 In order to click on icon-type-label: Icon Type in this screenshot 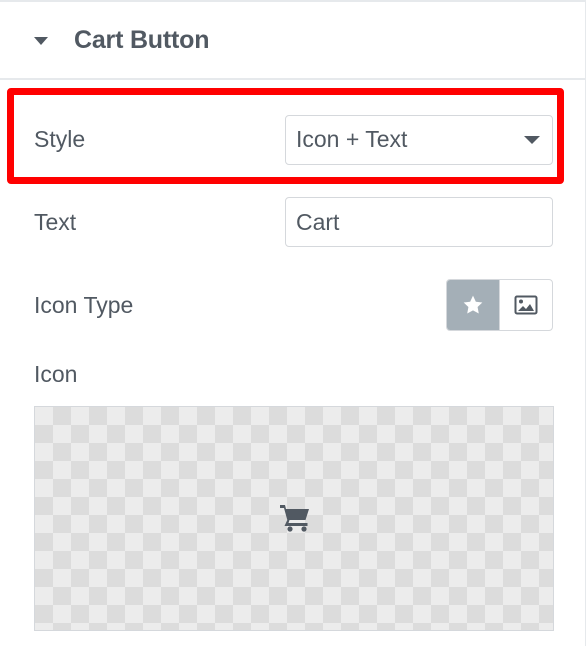, I will do `click(84, 305)`.